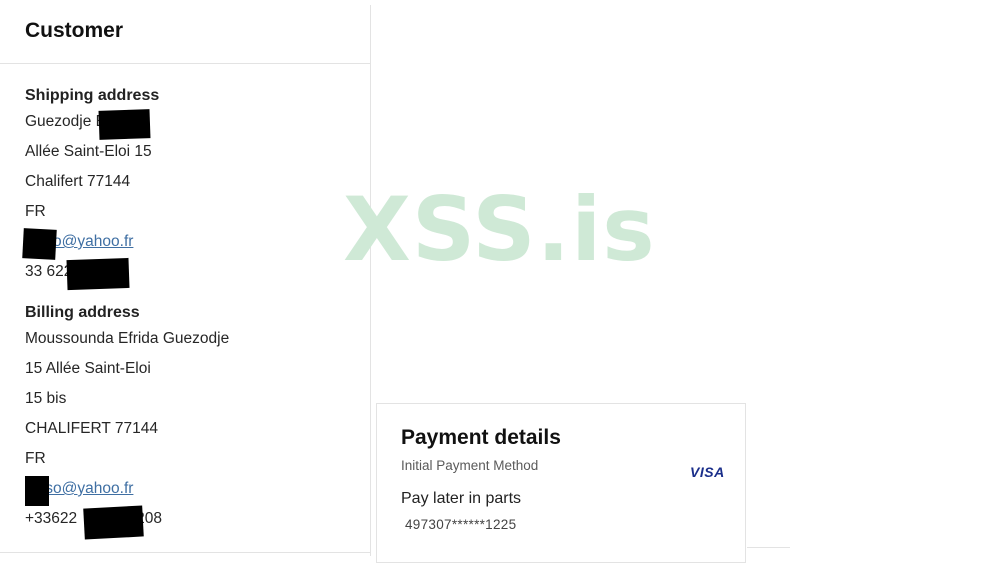 The height and width of the screenshot is (563, 984). Describe the element at coordinates (88, 368) in the screenshot. I see `billing-street: 15 Allée Saint-Eloi` at that location.